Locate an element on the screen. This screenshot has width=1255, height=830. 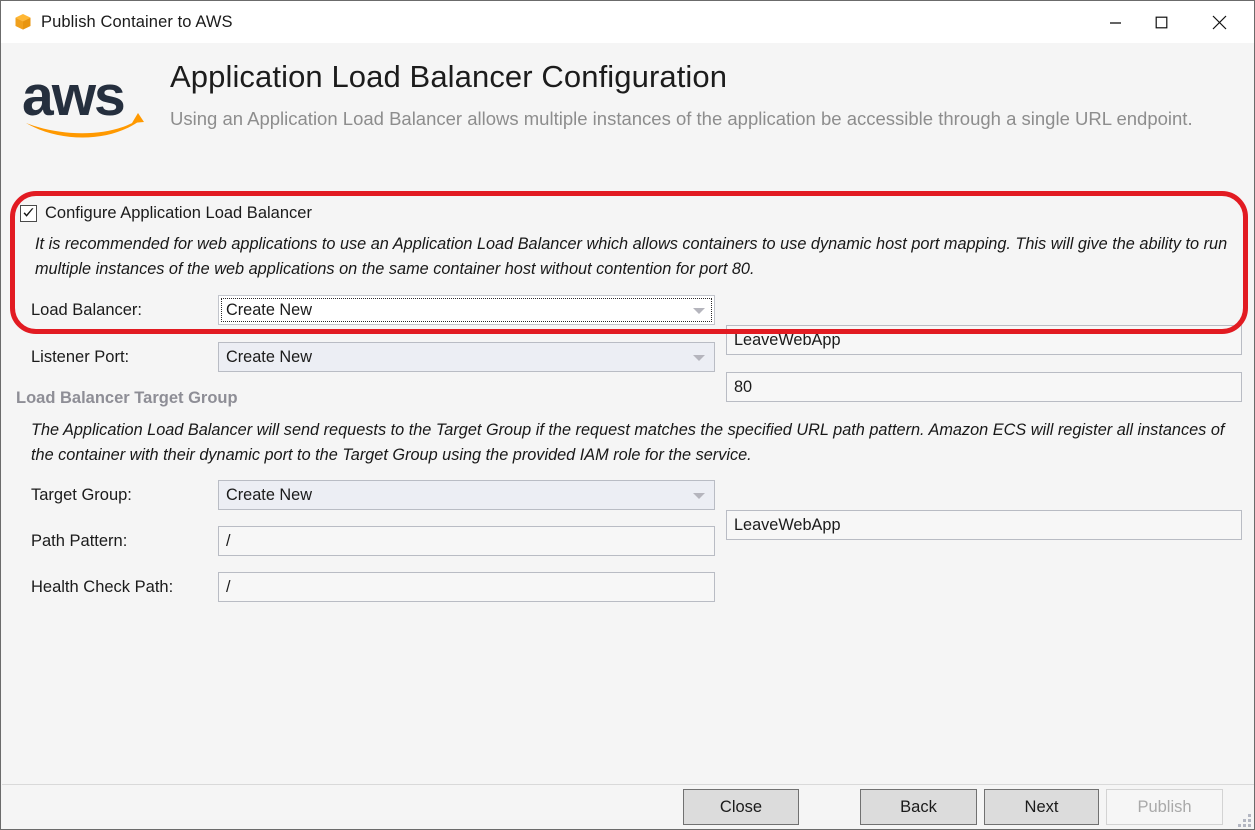
load-balancer-name-input: LeaveWebApp is located at coordinates (984, 340).